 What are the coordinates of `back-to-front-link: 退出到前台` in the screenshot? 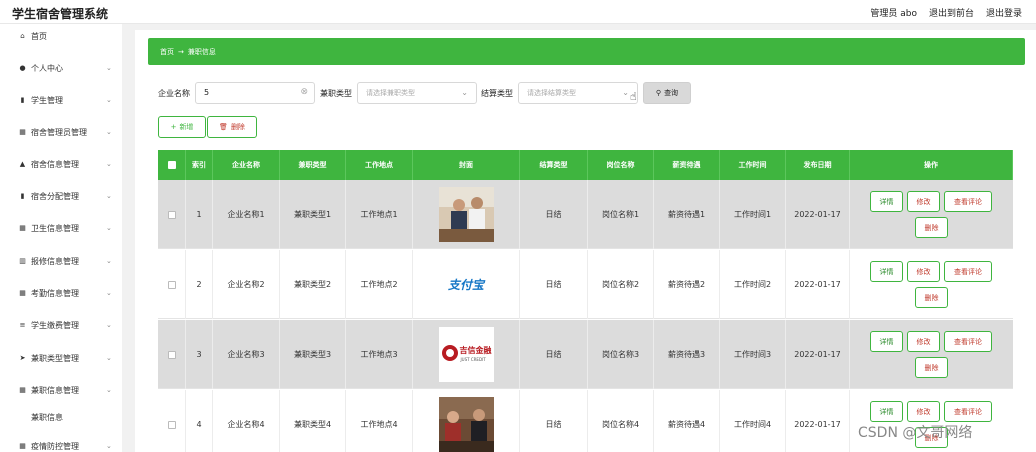 It's located at (951, 12).